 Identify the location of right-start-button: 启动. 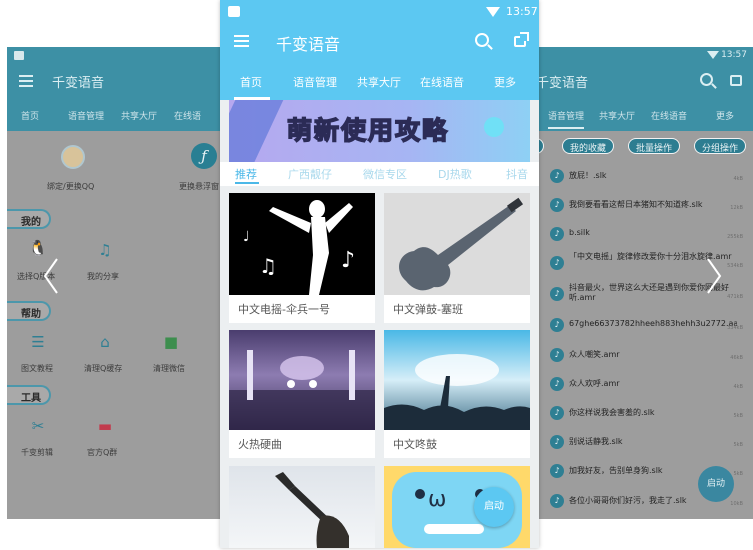
(716, 484).